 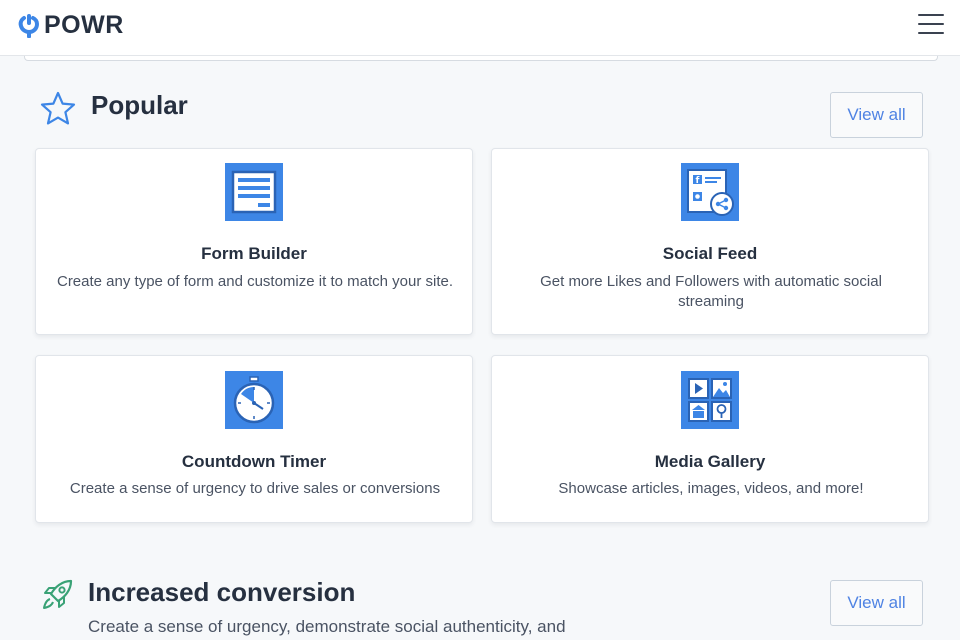 I want to click on star-icon, so click(x=58, y=108).